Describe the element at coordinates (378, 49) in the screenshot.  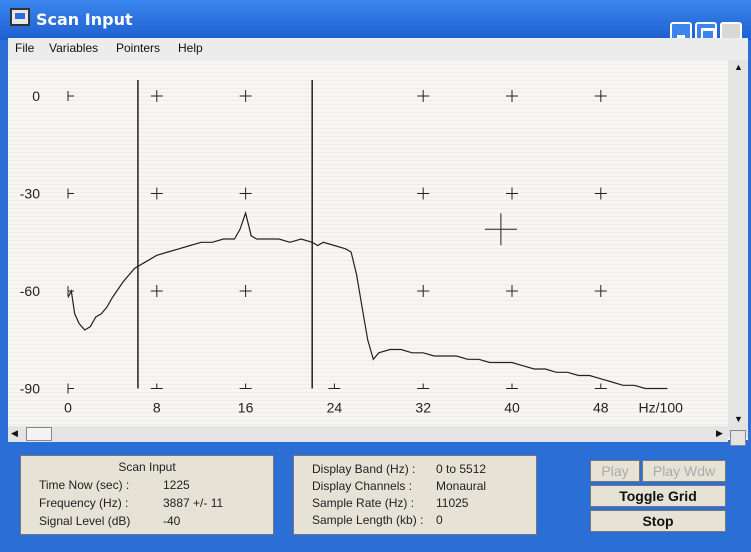
I see `menu-bar: File Variables Pointers Help` at that location.